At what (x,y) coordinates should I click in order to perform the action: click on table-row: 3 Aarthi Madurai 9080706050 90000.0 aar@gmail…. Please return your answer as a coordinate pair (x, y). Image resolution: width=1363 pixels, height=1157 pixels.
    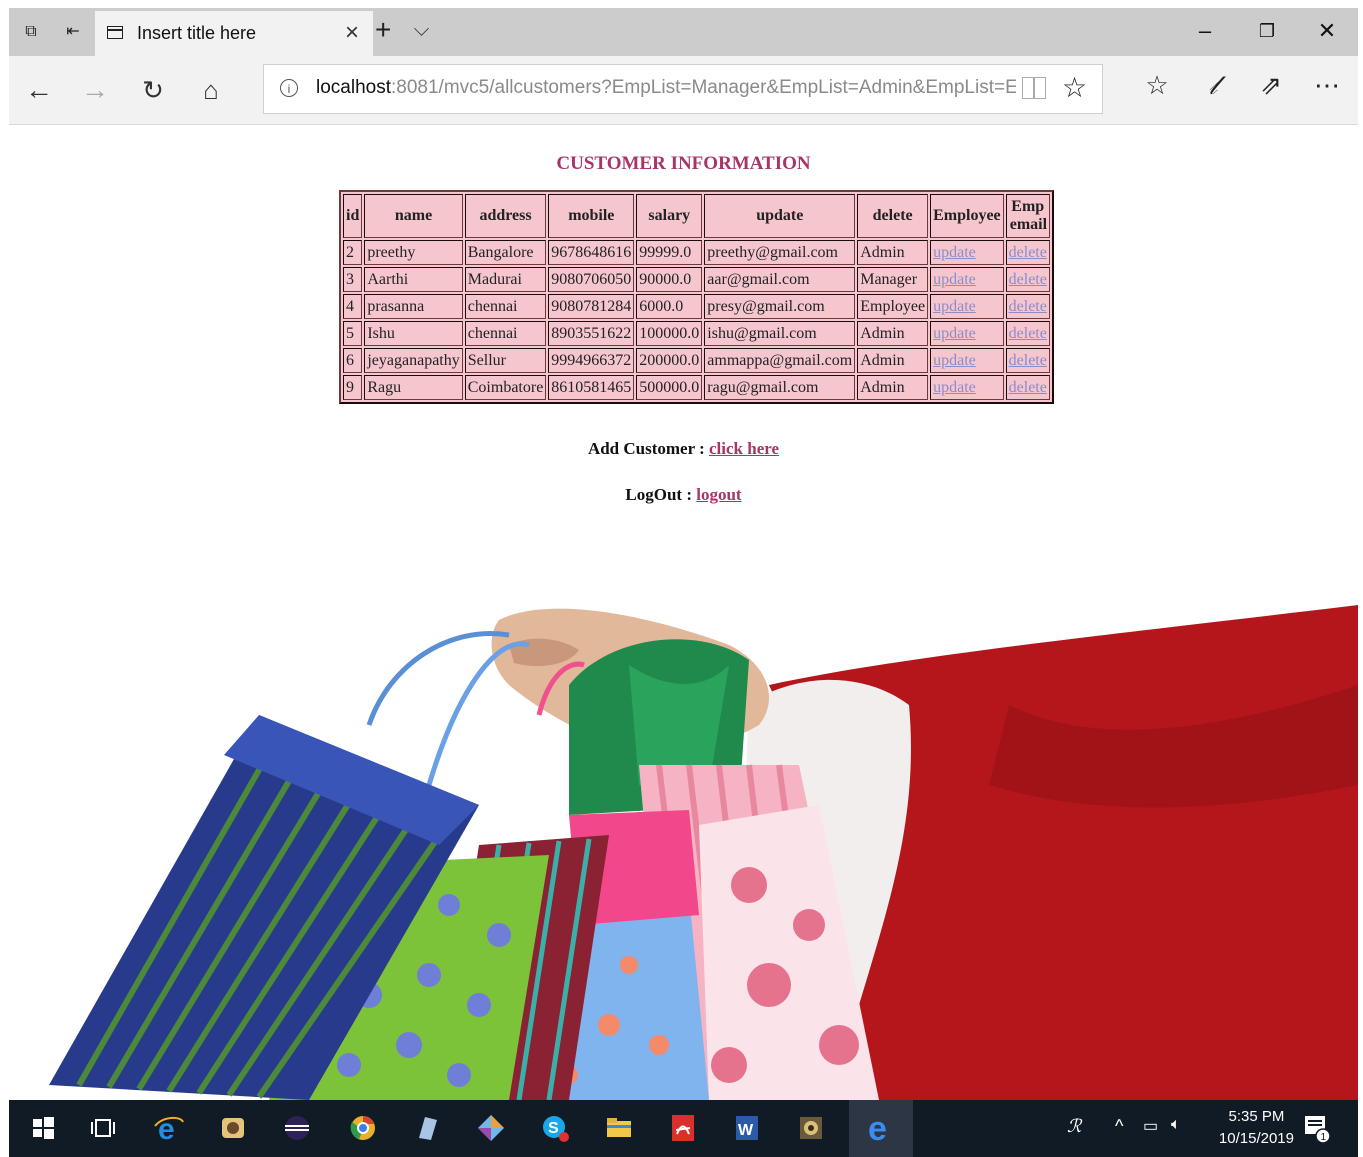
    Looking at the image, I should click on (696, 279).